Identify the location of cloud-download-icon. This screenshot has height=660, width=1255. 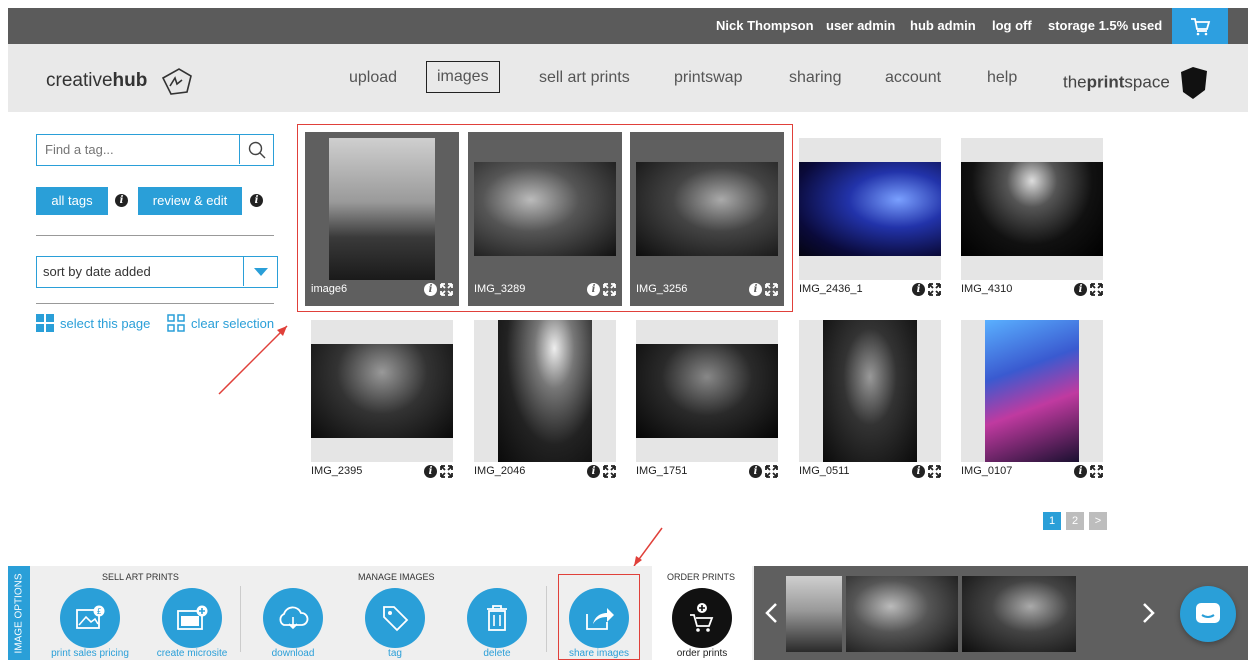
(294, 618).